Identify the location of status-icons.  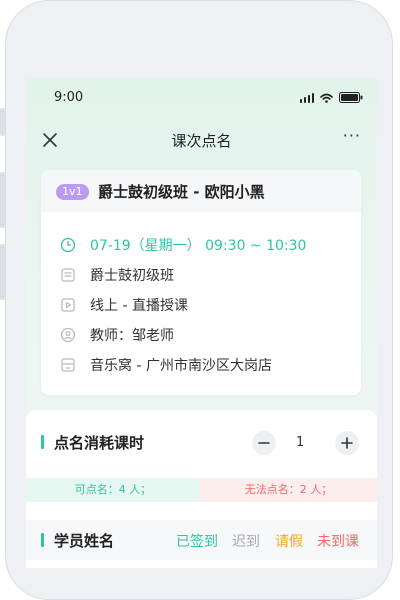
(331, 97).